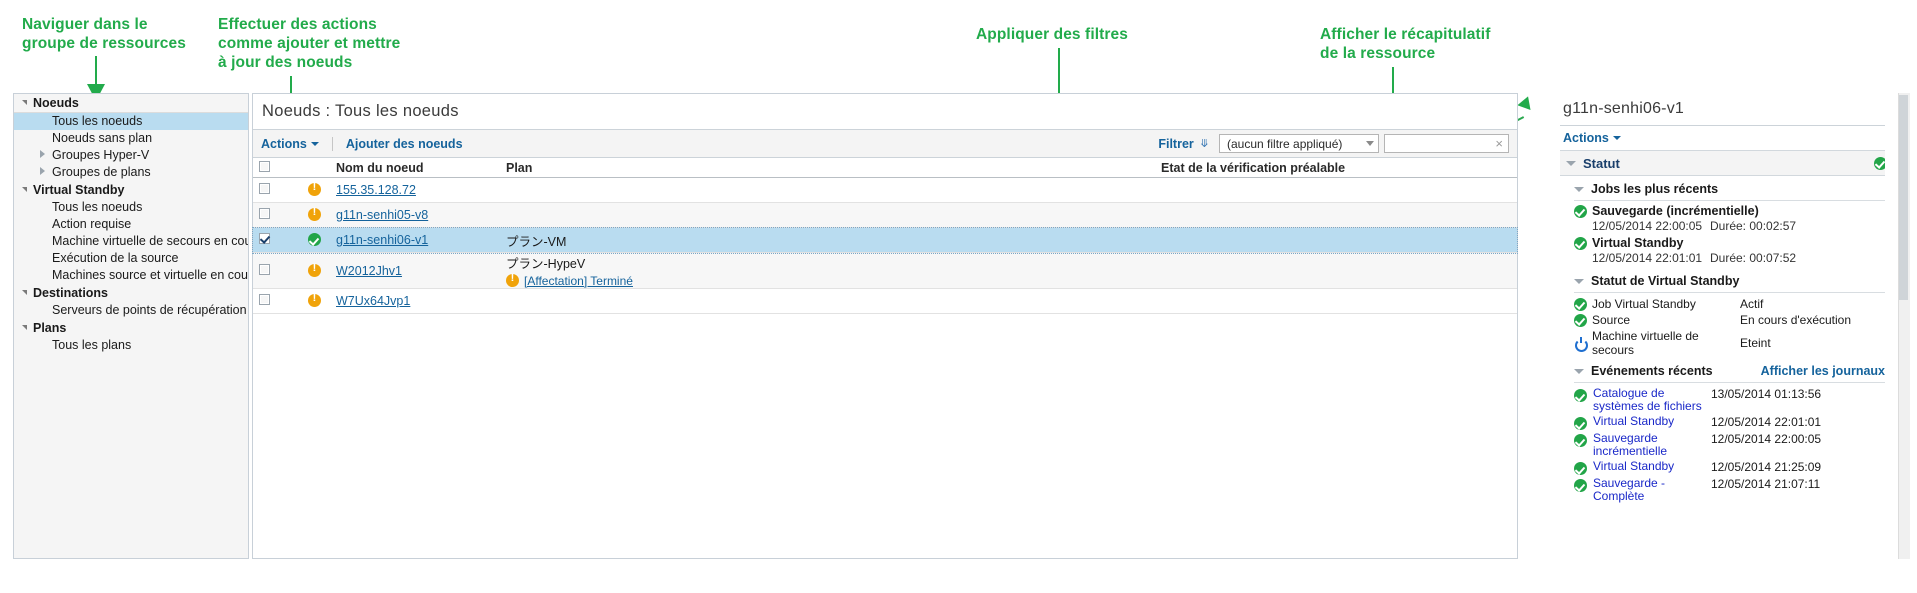  What do you see at coordinates (546, 264) in the screenshot?
I see `plan-text: プラン-HypeV` at bounding box center [546, 264].